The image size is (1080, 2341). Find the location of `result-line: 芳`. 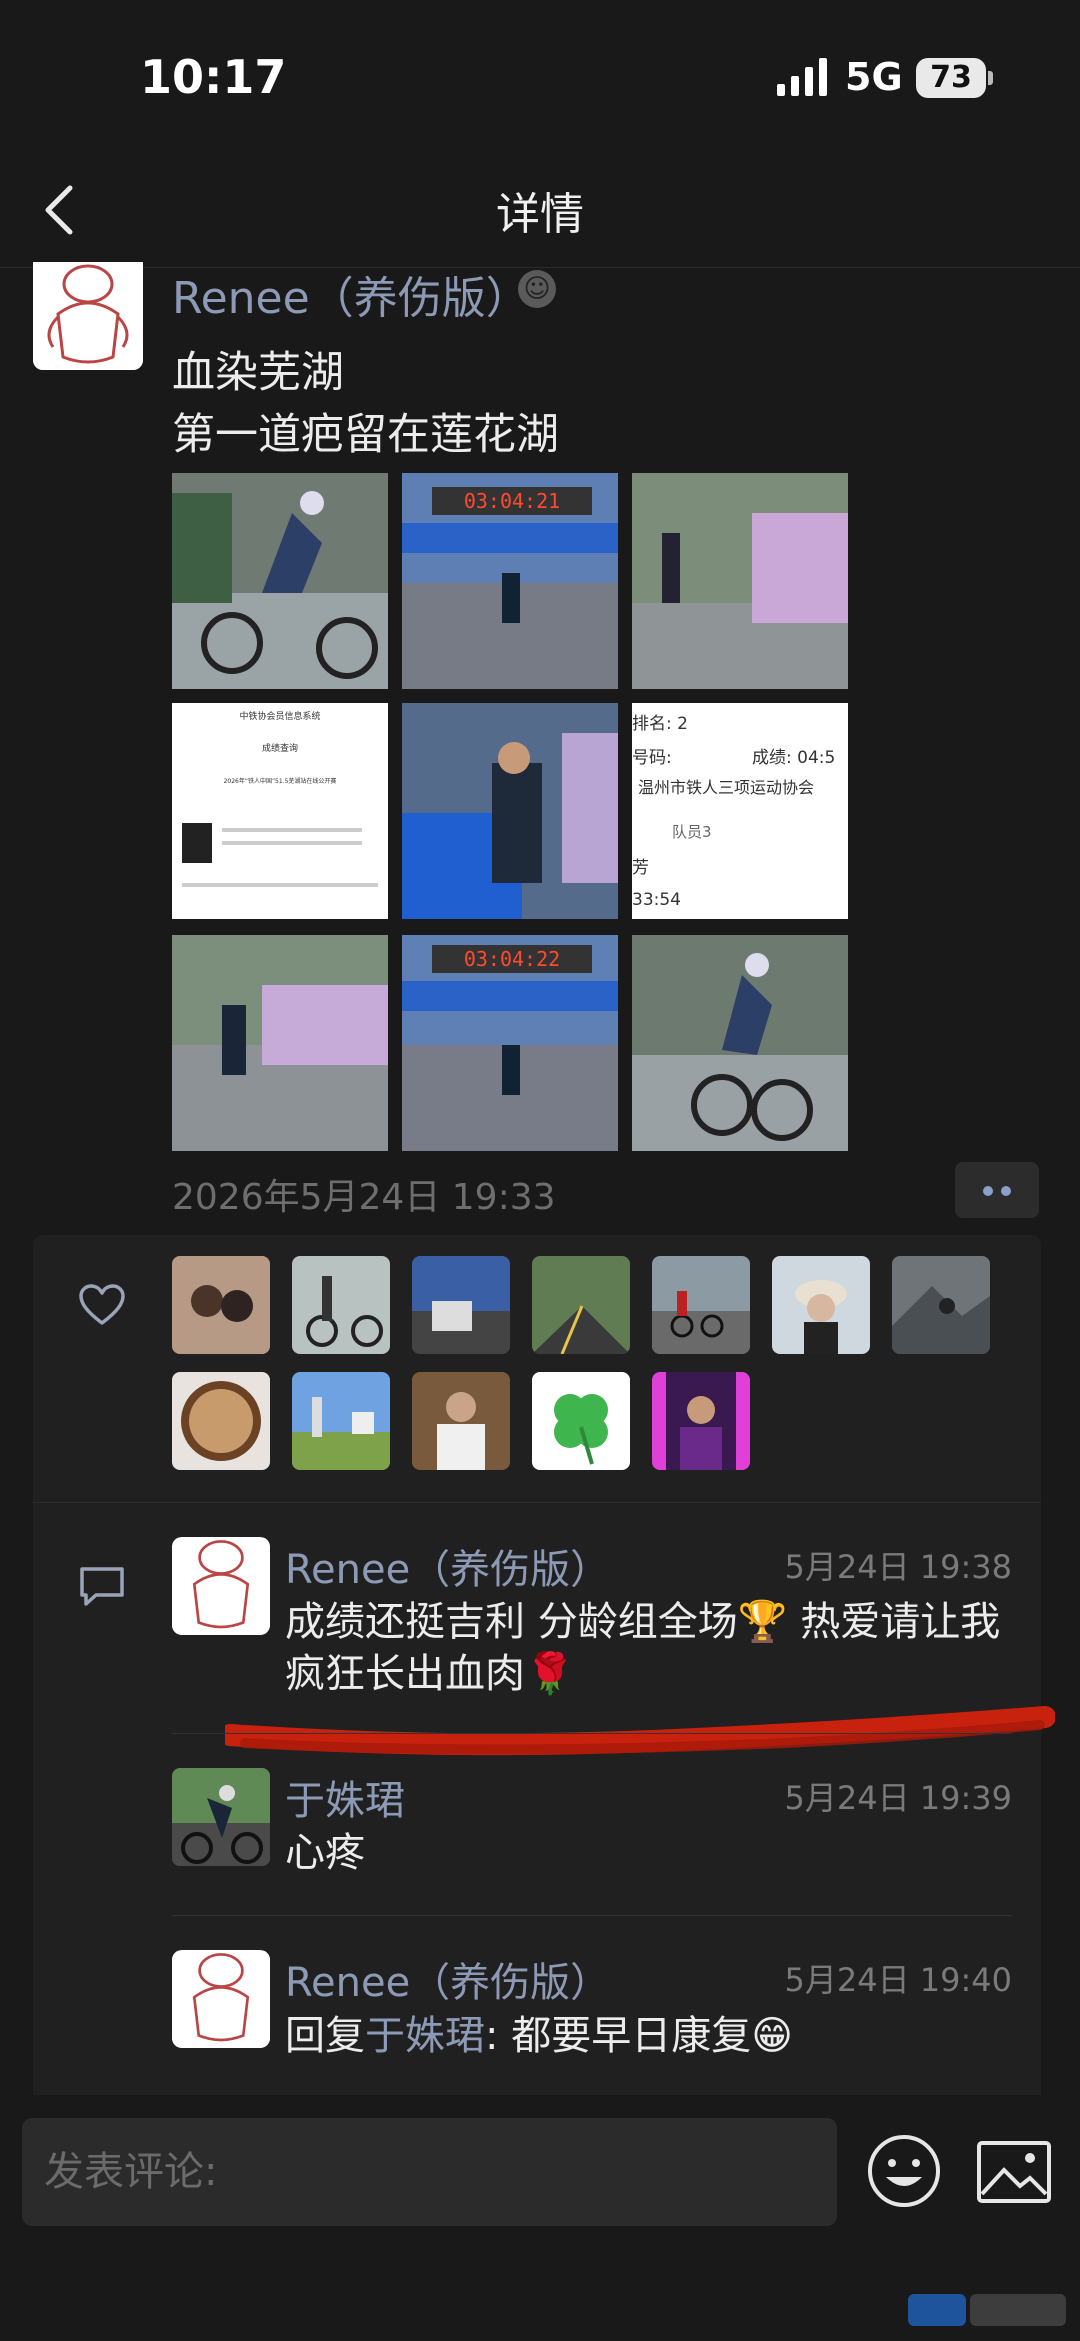

result-line: 芳 is located at coordinates (640, 868).